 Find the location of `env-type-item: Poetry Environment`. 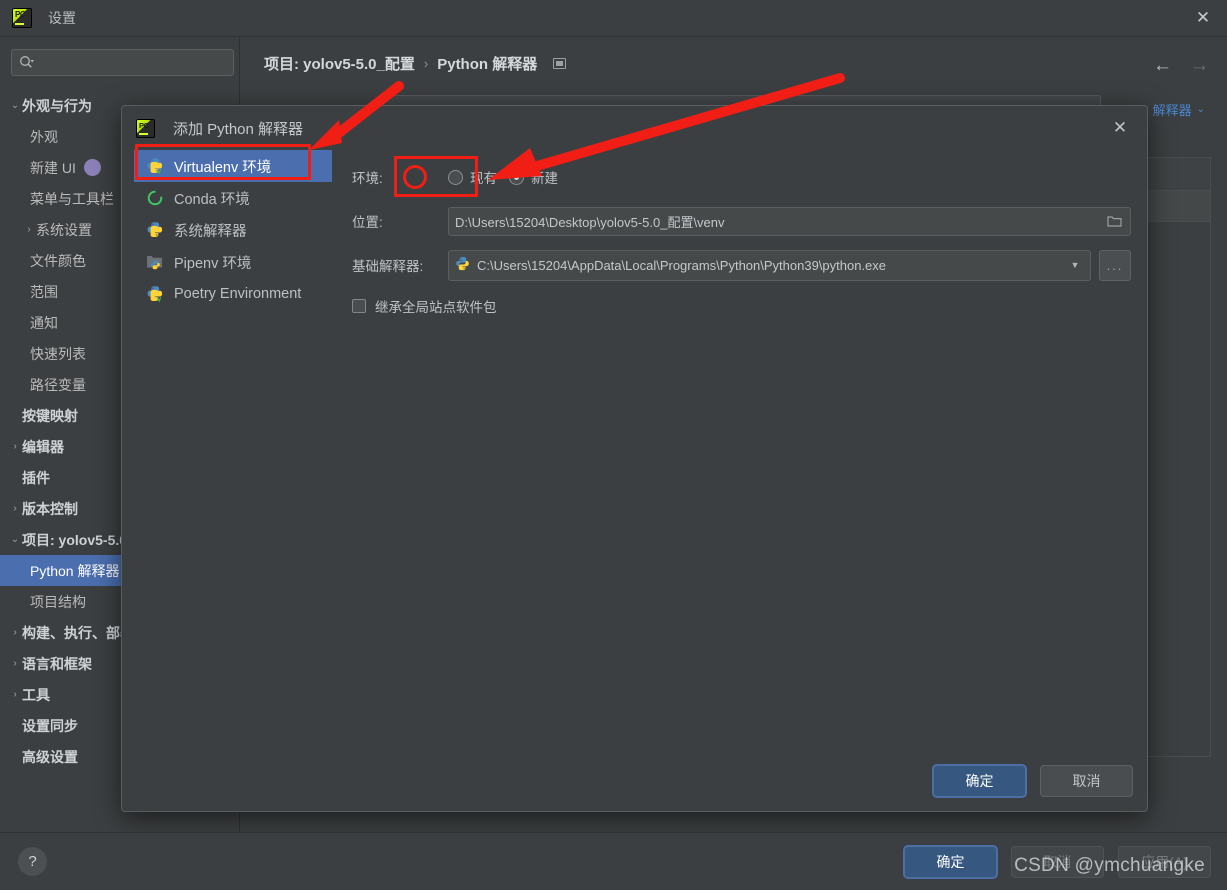

env-type-item: Poetry Environment is located at coordinates (233, 294).